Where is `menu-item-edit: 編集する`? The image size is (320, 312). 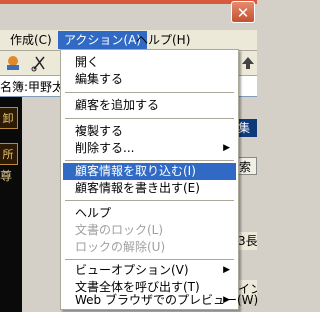 menu-item-edit: 編集する is located at coordinates (149, 79).